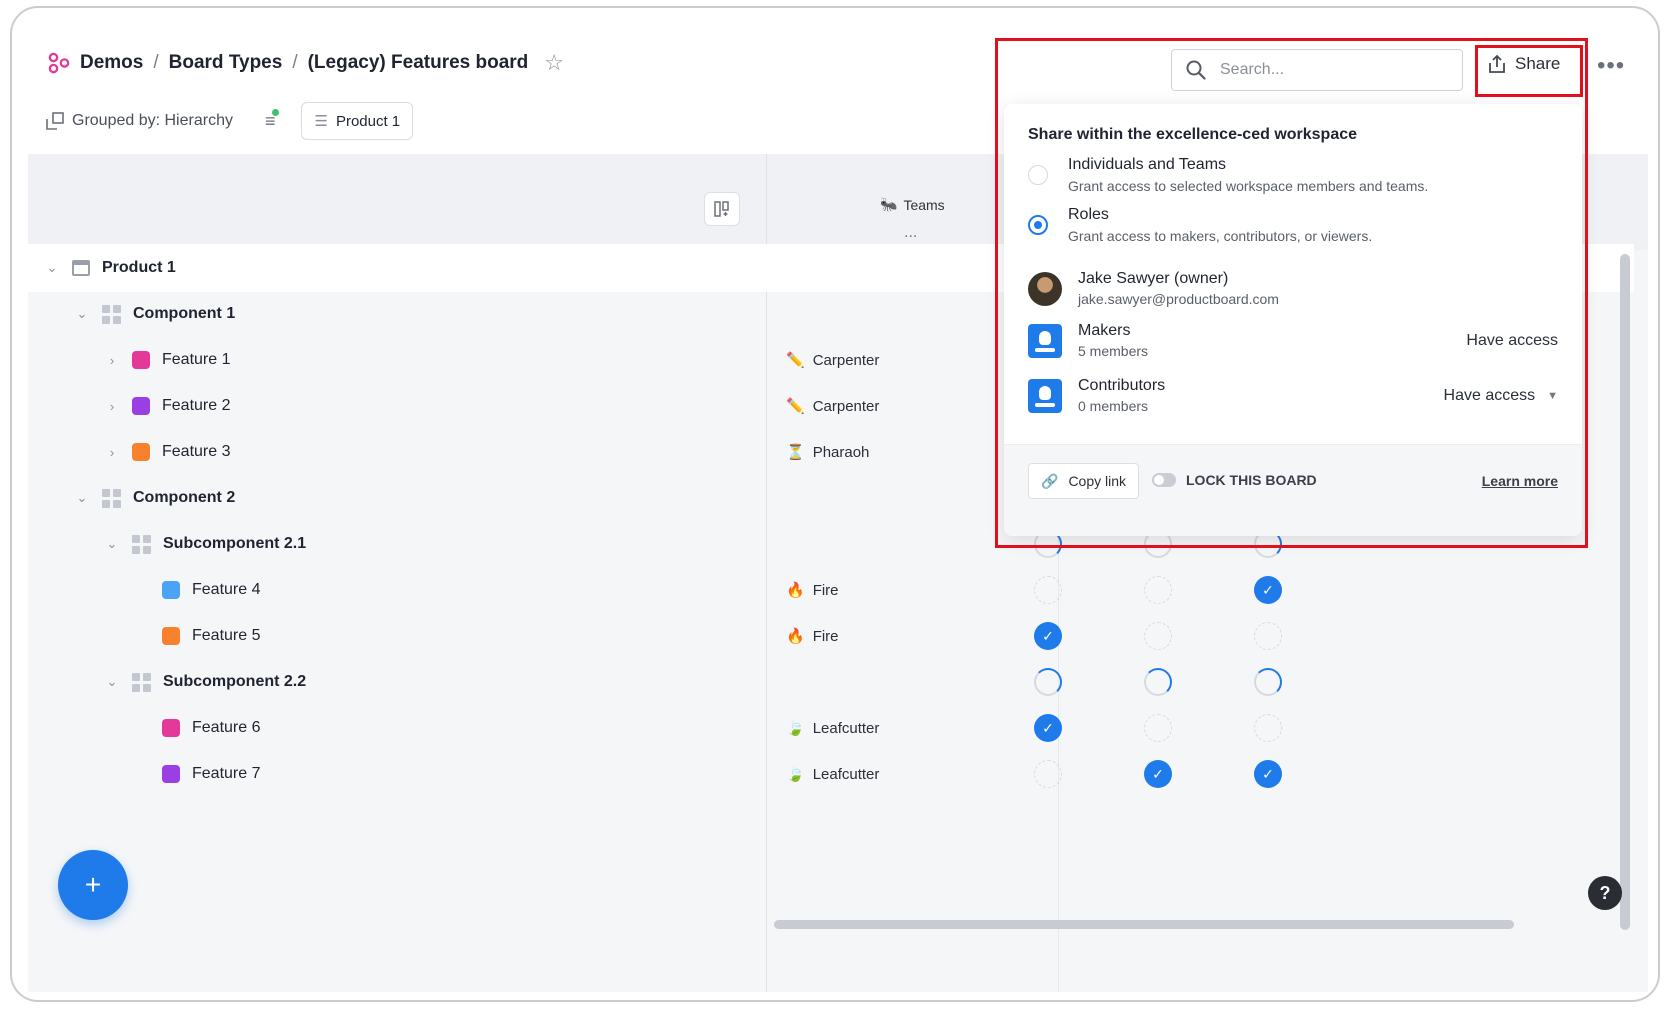 Image resolution: width=1672 pixels, height=1016 pixels. Describe the element at coordinates (1611, 66) in the screenshot. I see `more-options-icon: •••` at that location.